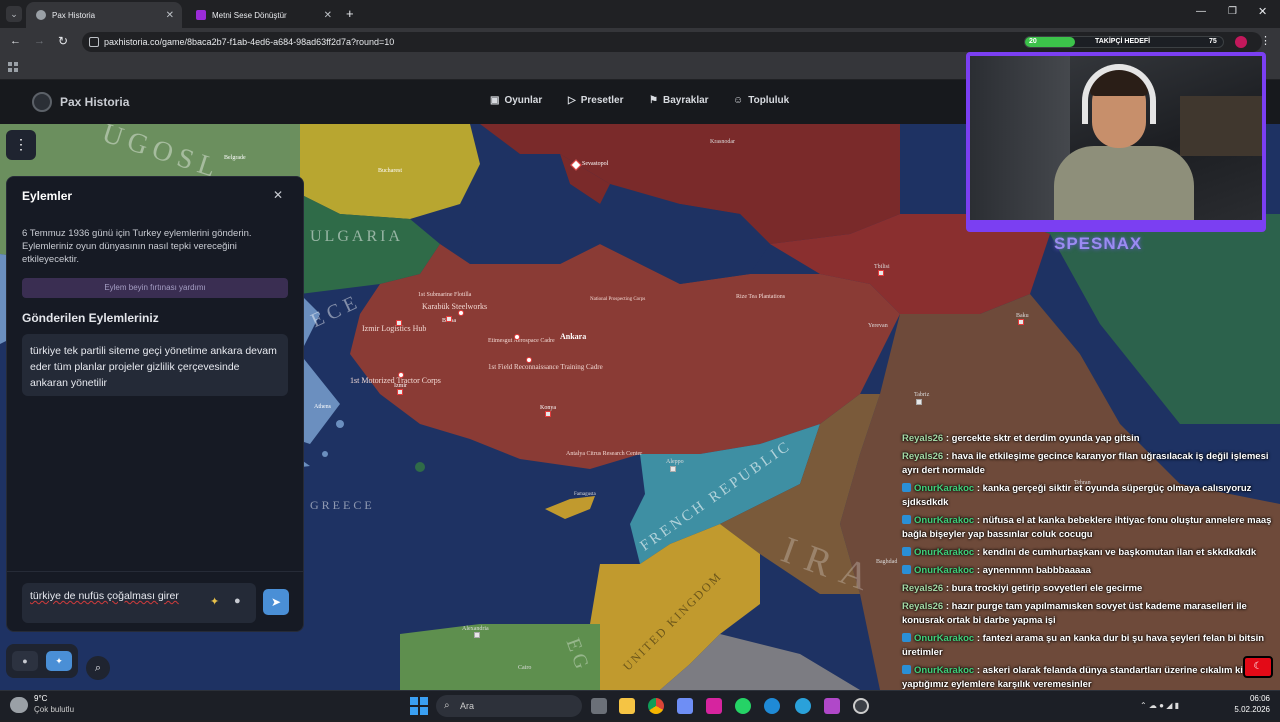  What do you see at coordinates (21, 145) in the screenshot?
I see `map-menu-button: ⋮` at bounding box center [21, 145].